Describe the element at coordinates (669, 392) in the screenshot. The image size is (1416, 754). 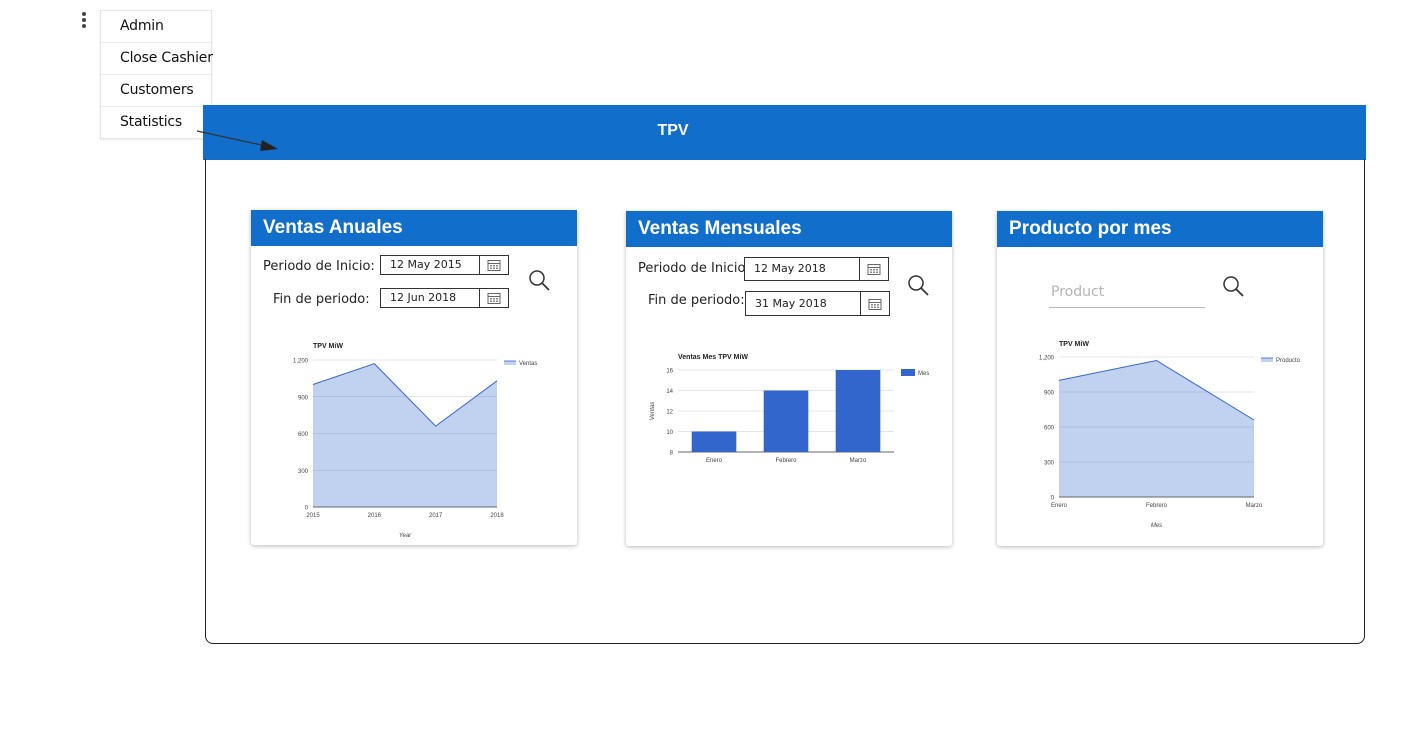
I see `y-tick-label: 14` at that location.